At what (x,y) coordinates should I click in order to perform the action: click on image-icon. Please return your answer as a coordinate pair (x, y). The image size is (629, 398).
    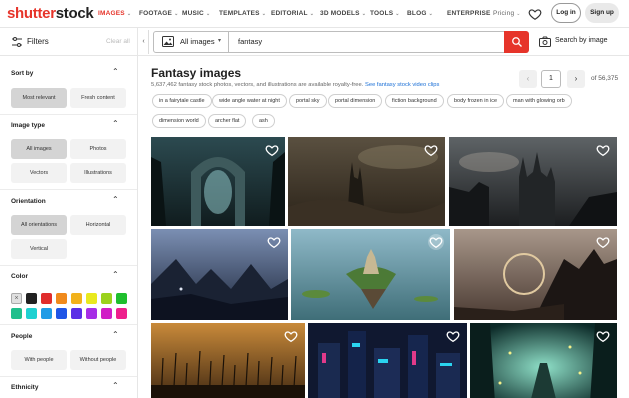
    Looking at the image, I should click on (168, 41).